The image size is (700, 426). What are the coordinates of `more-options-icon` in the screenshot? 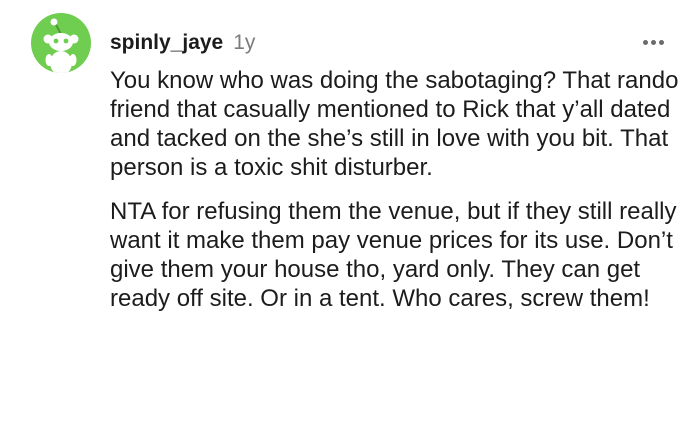 It's located at (645, 42).